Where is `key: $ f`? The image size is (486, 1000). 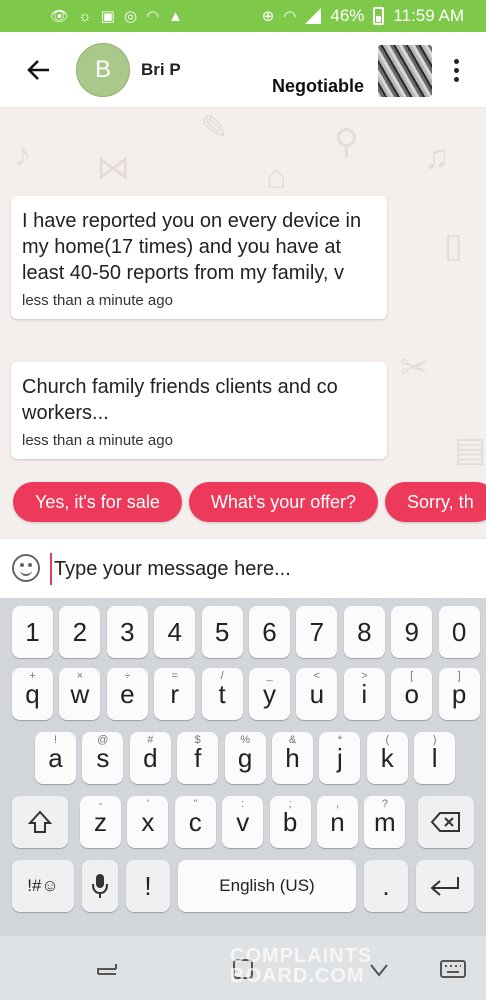 key: $ f is located at coordinates (198, 758).